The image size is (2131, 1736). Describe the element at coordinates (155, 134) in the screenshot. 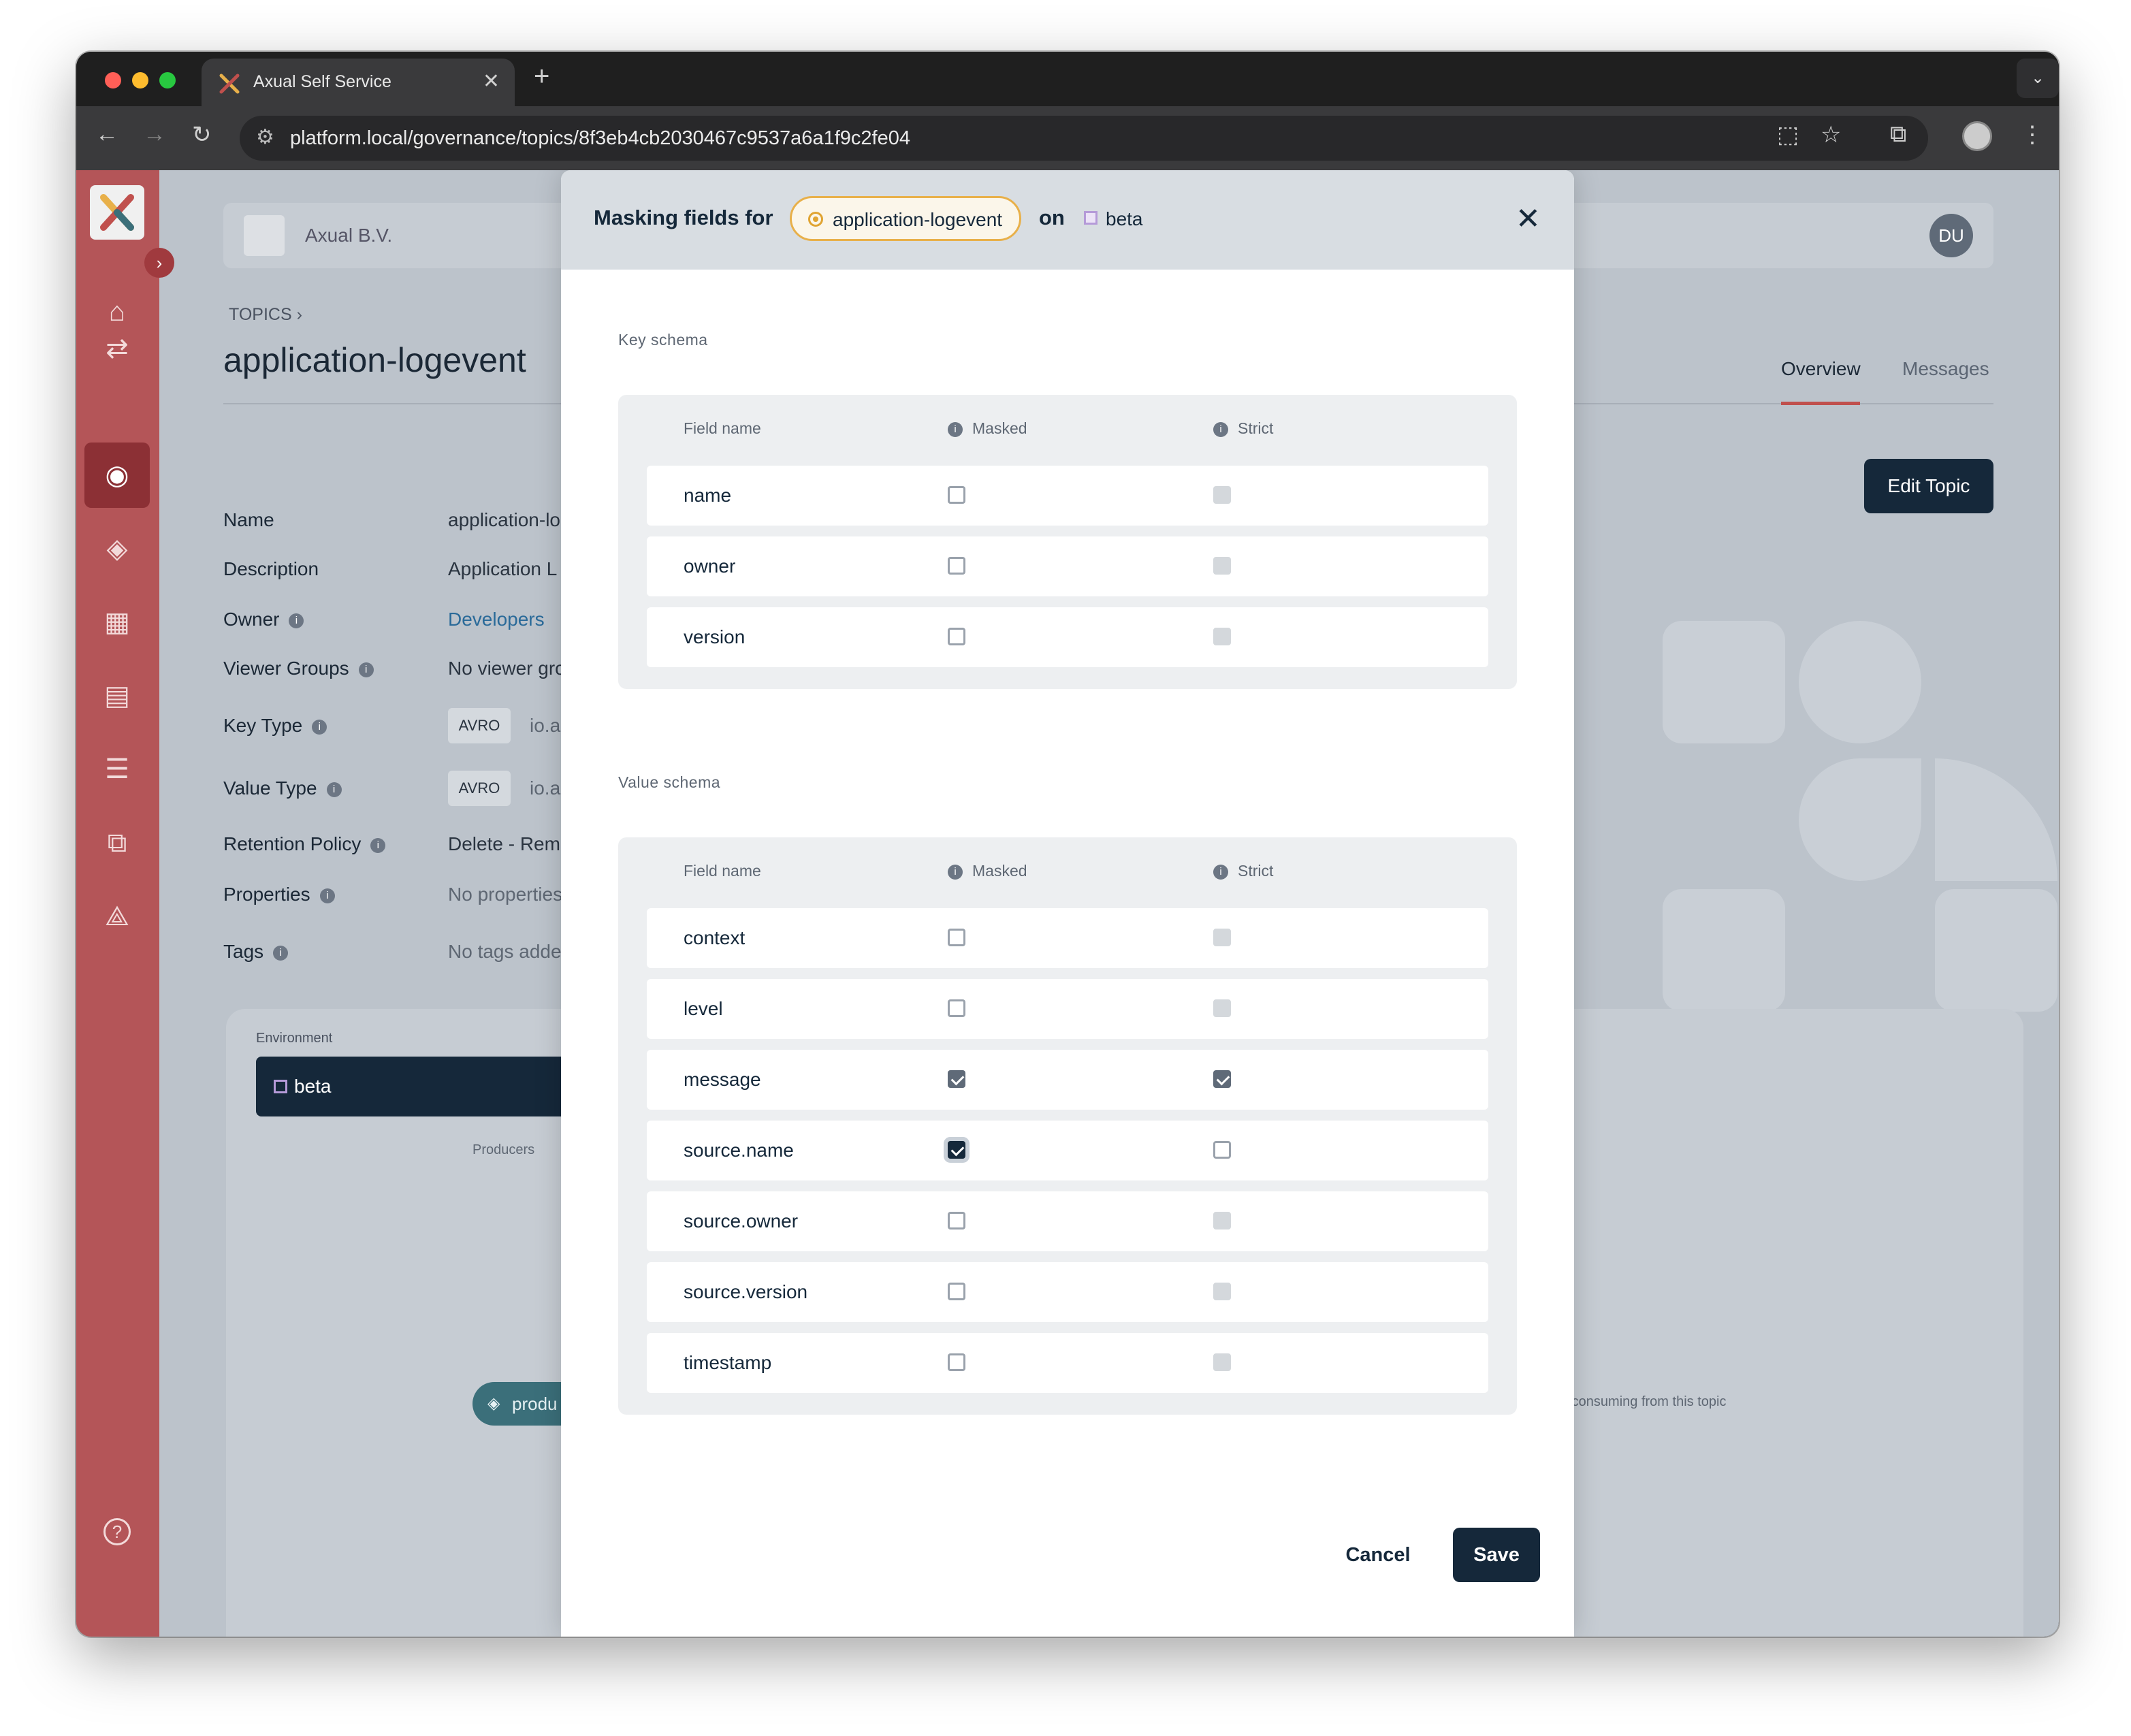

I see `forward-icon: →` at that location.